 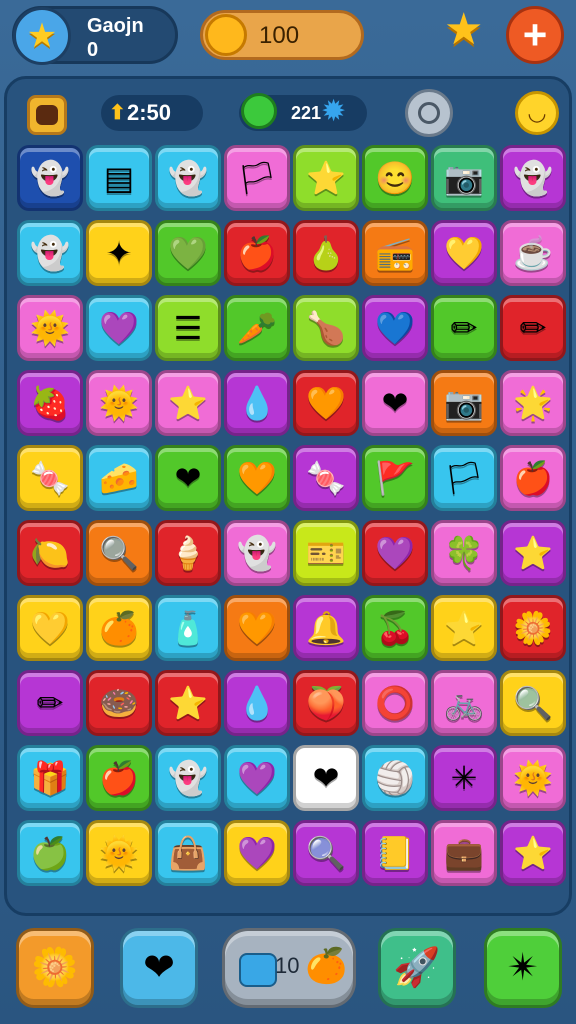 I want to click on player-profile: ★ Gaojn 0, so click(x=95, y=35).